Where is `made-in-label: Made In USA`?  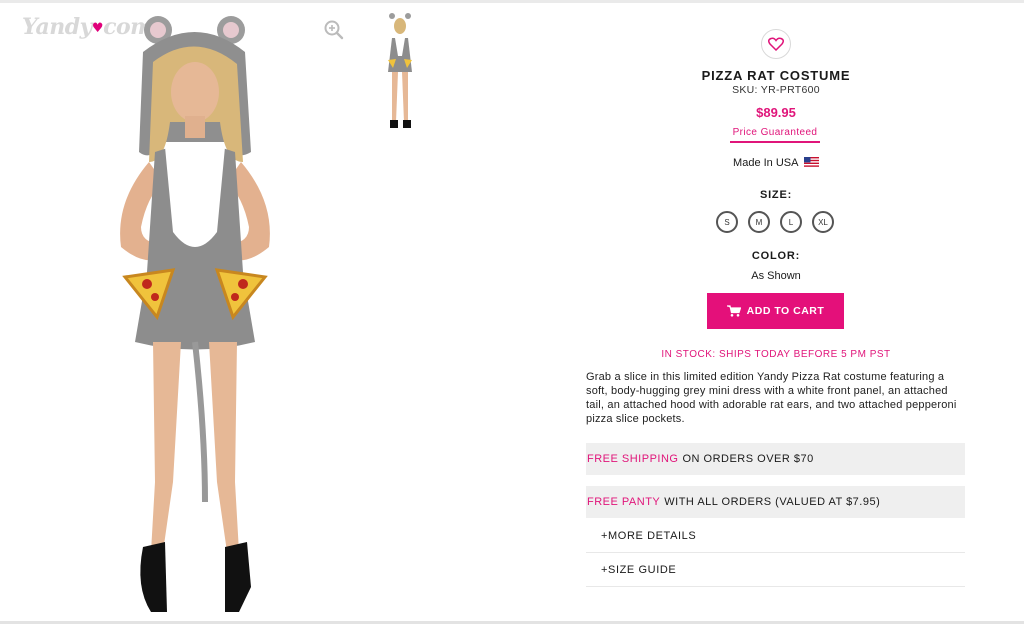
made-in-label: Made In USA is located at coordinates (765, 163).